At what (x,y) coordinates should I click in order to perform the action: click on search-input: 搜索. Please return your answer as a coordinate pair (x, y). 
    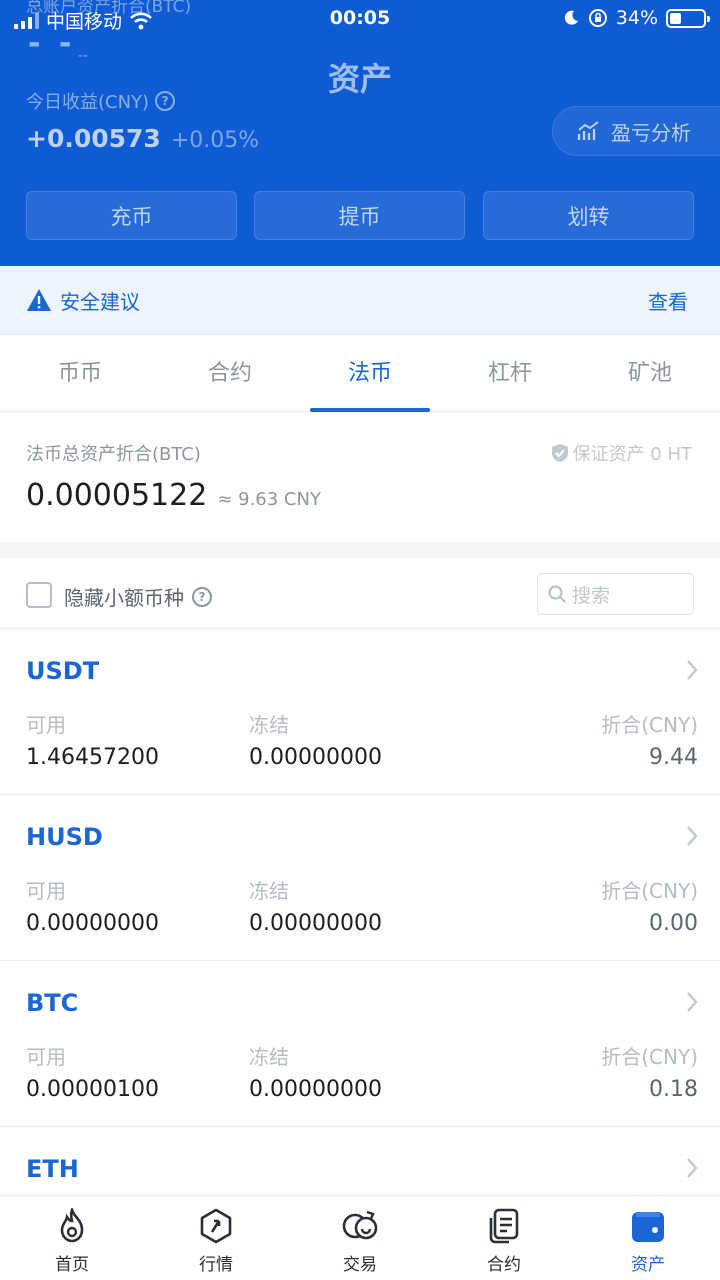
    Looking at the image, I should click on (615, 594).